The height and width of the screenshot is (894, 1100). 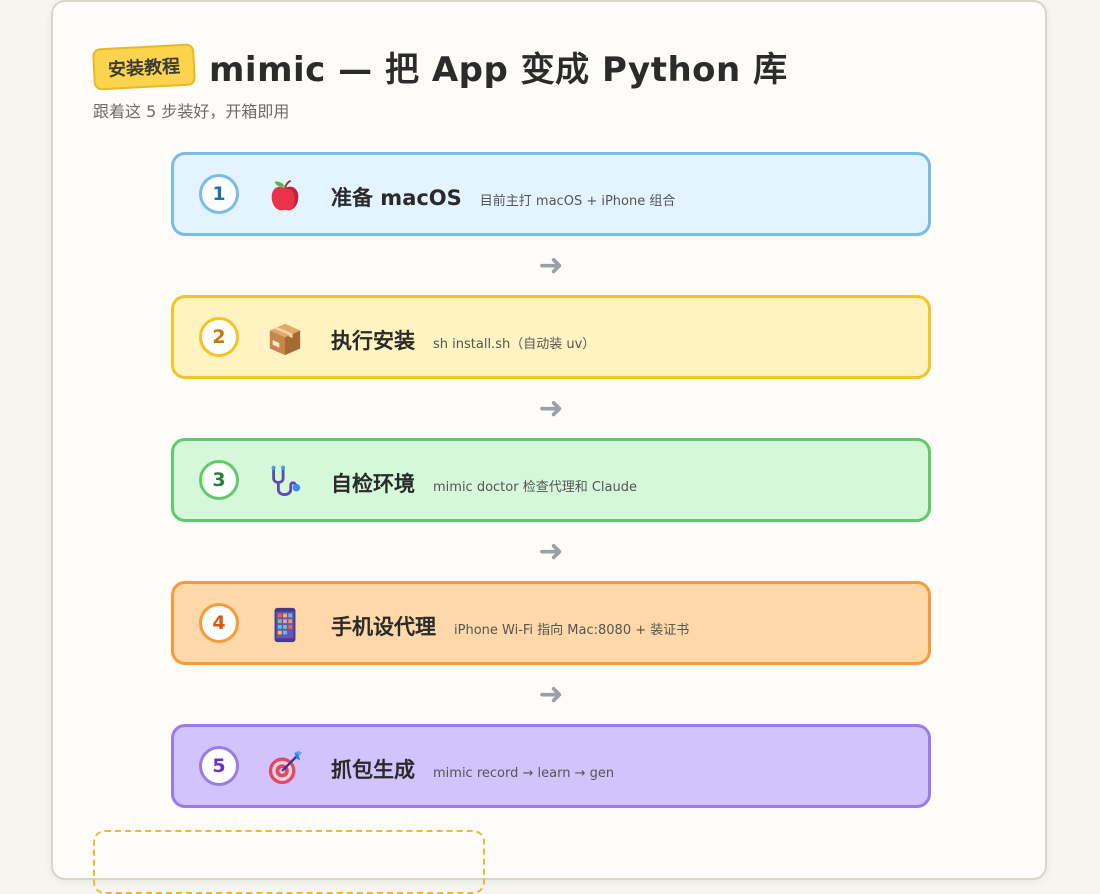 What do you see at coordinates (498, 70) in the screenshot?
I see `page-title: mimic — 把 App 变成 Python 库` at bounding box center [498, 70].